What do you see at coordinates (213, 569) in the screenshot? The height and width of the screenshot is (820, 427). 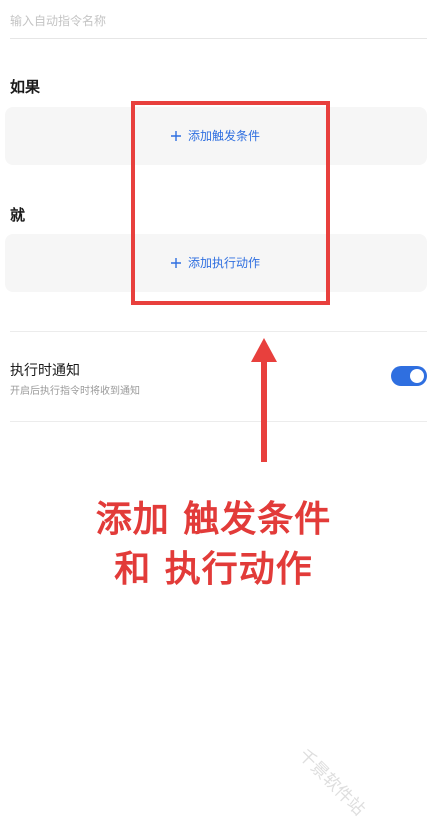 I see `annotation-line-2: 和 执行动作` at bounding box center [213, 569].